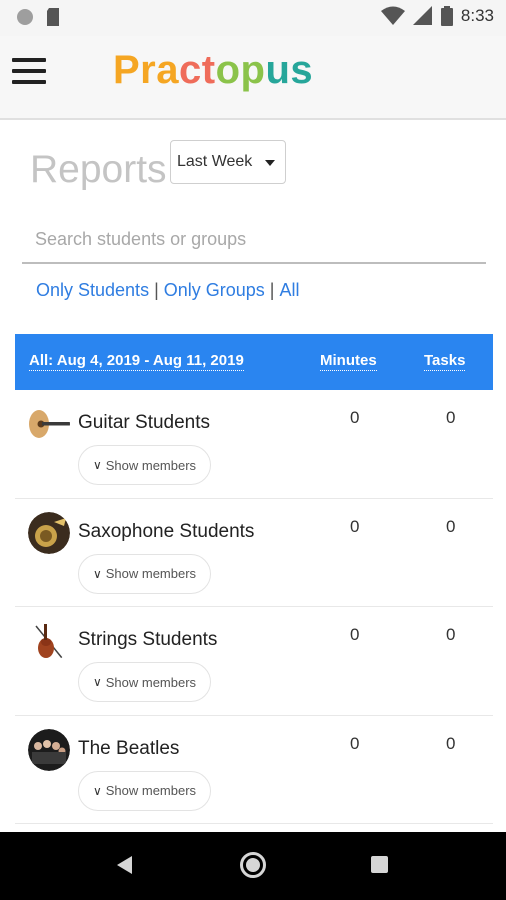  I want to click on band-photo-icon, so click(49, 749).